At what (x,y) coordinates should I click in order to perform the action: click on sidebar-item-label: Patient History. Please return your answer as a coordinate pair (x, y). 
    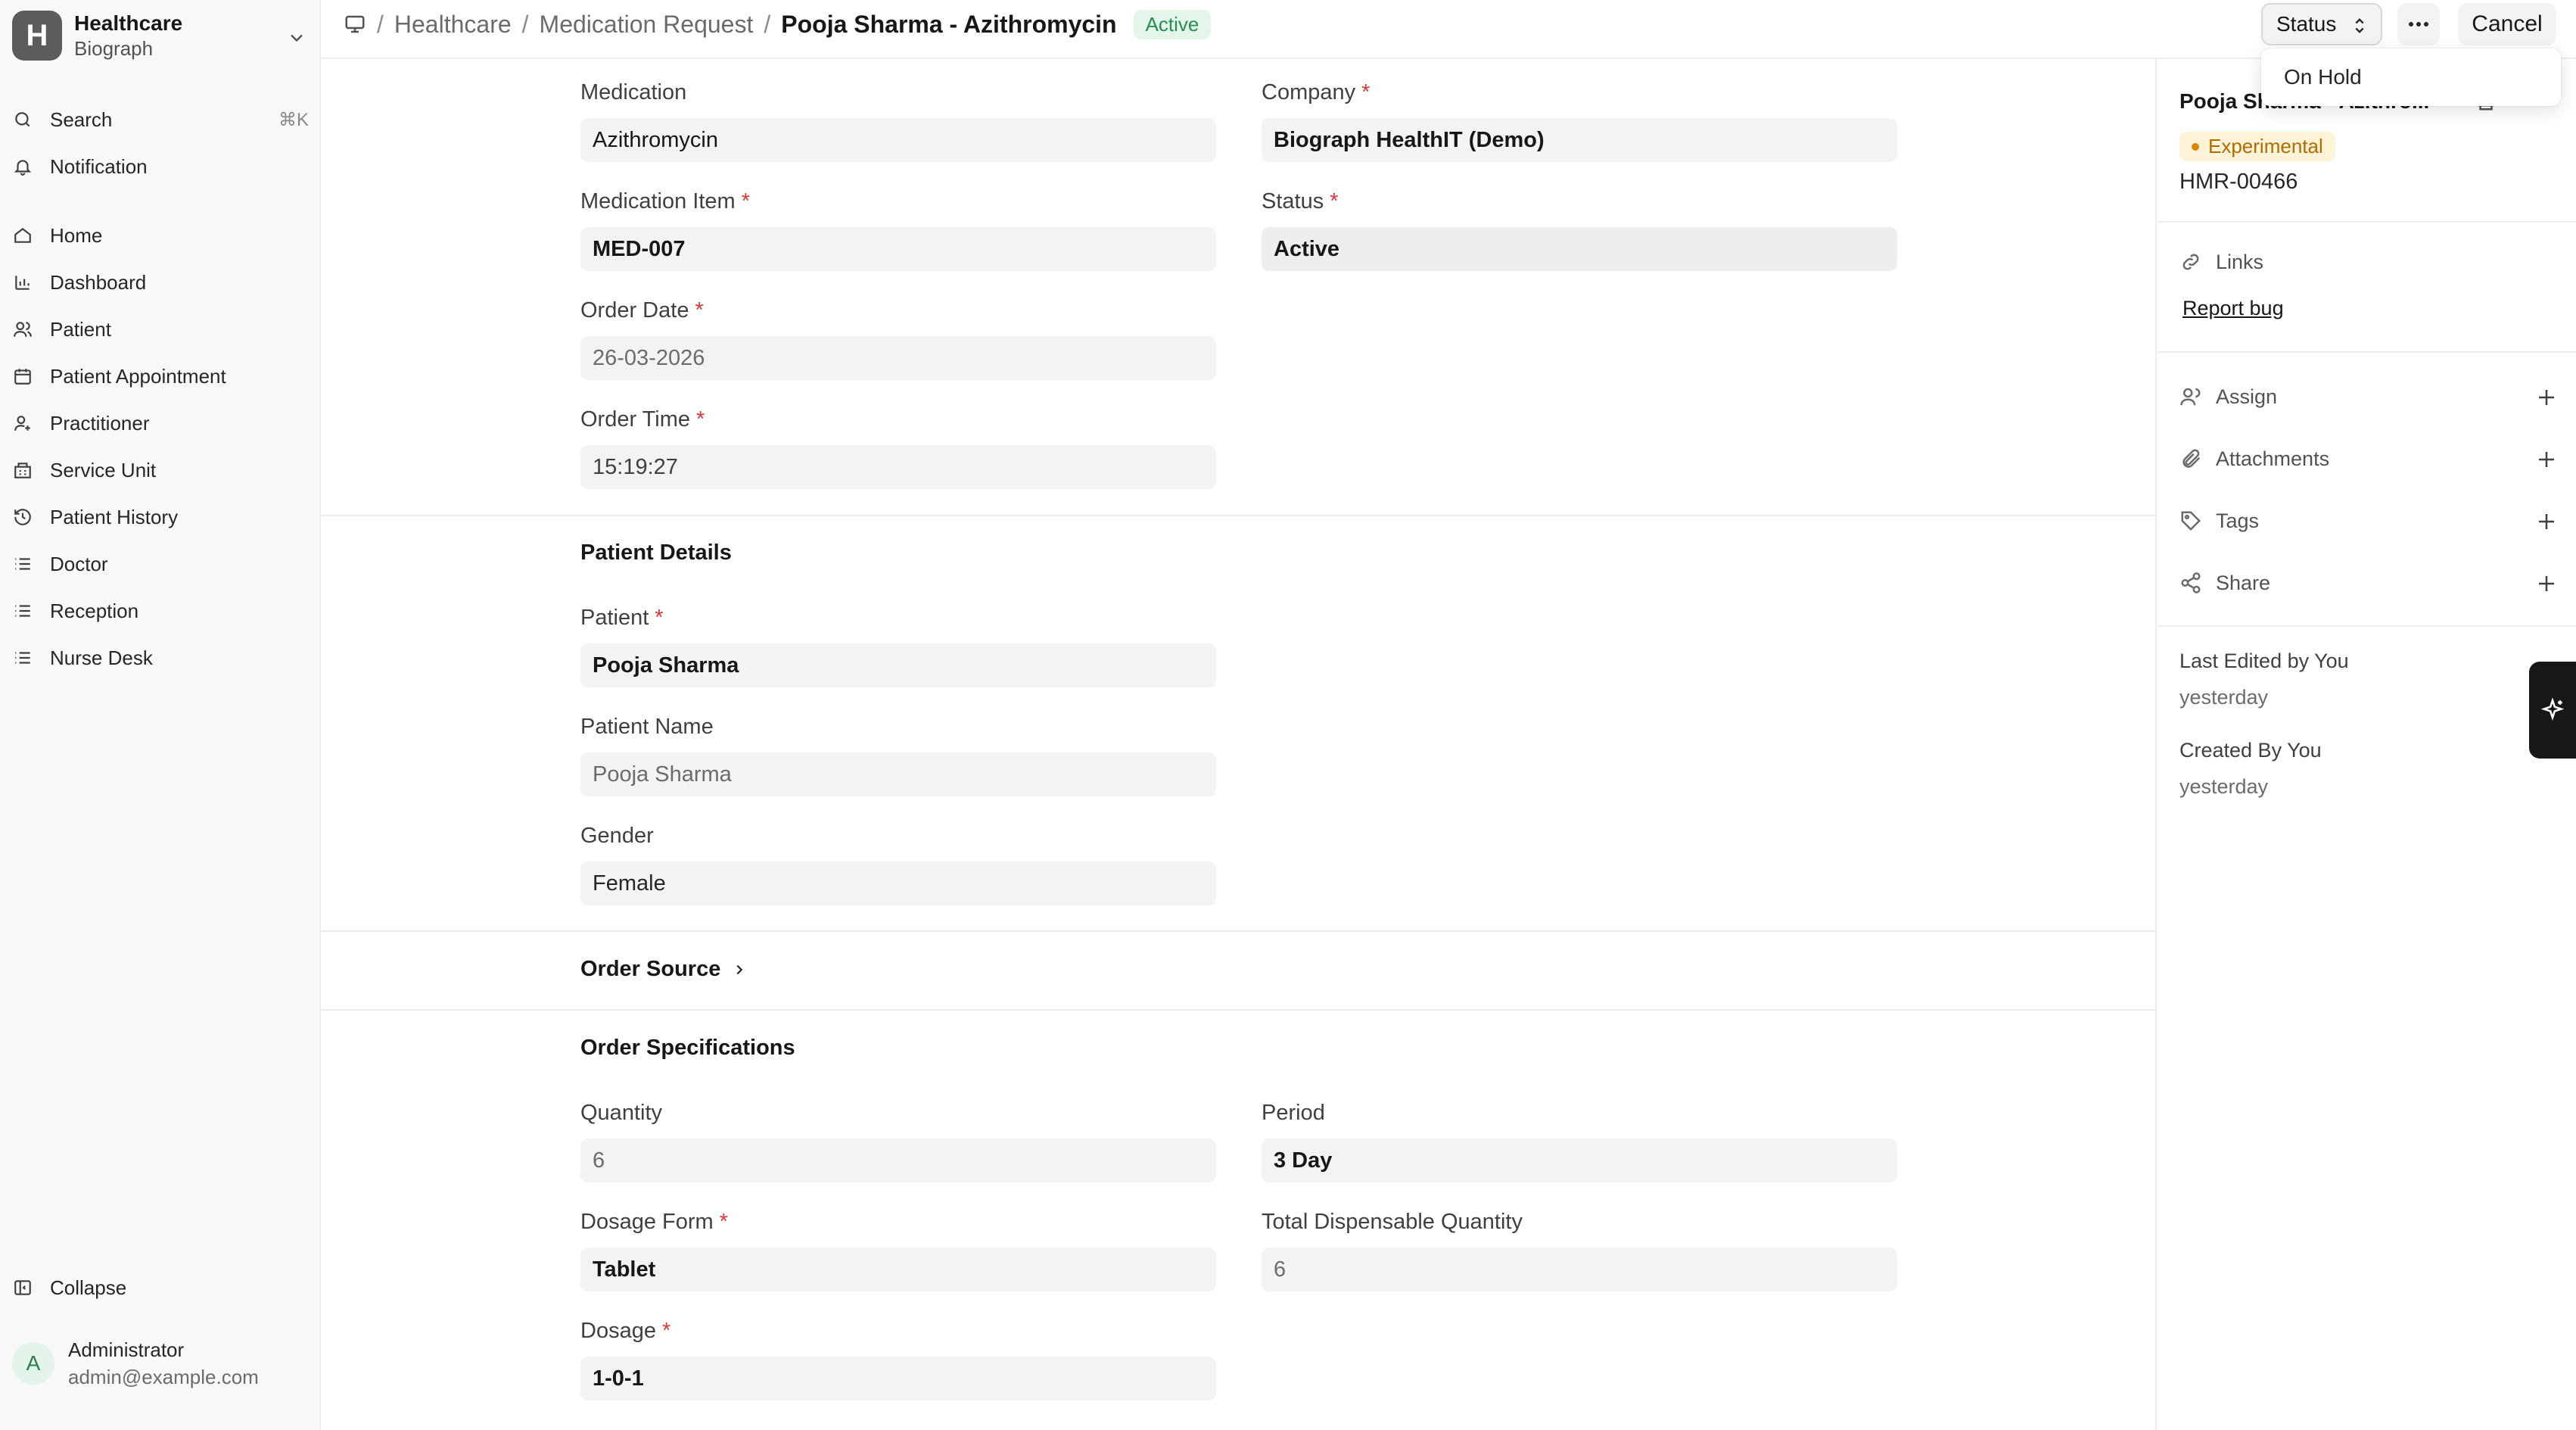
    Looking at the image, I should click on (114, 516).